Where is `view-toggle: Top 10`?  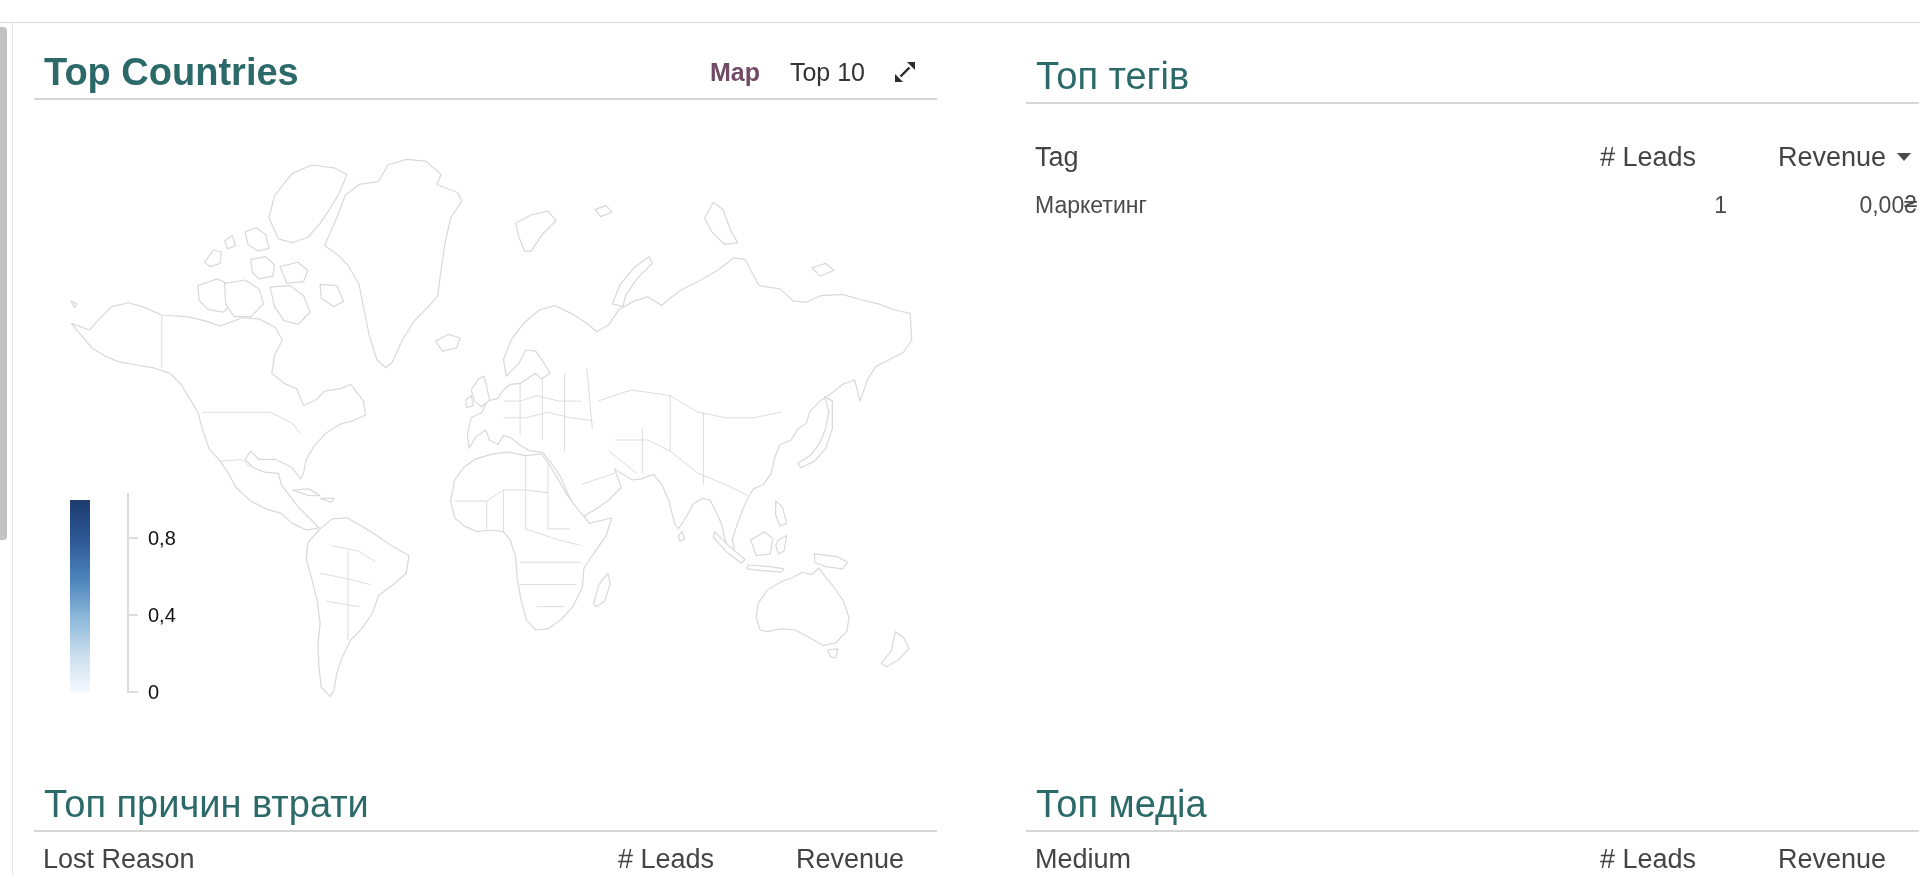
view-toggle: Top 10 is located at coordinates (827, 72).